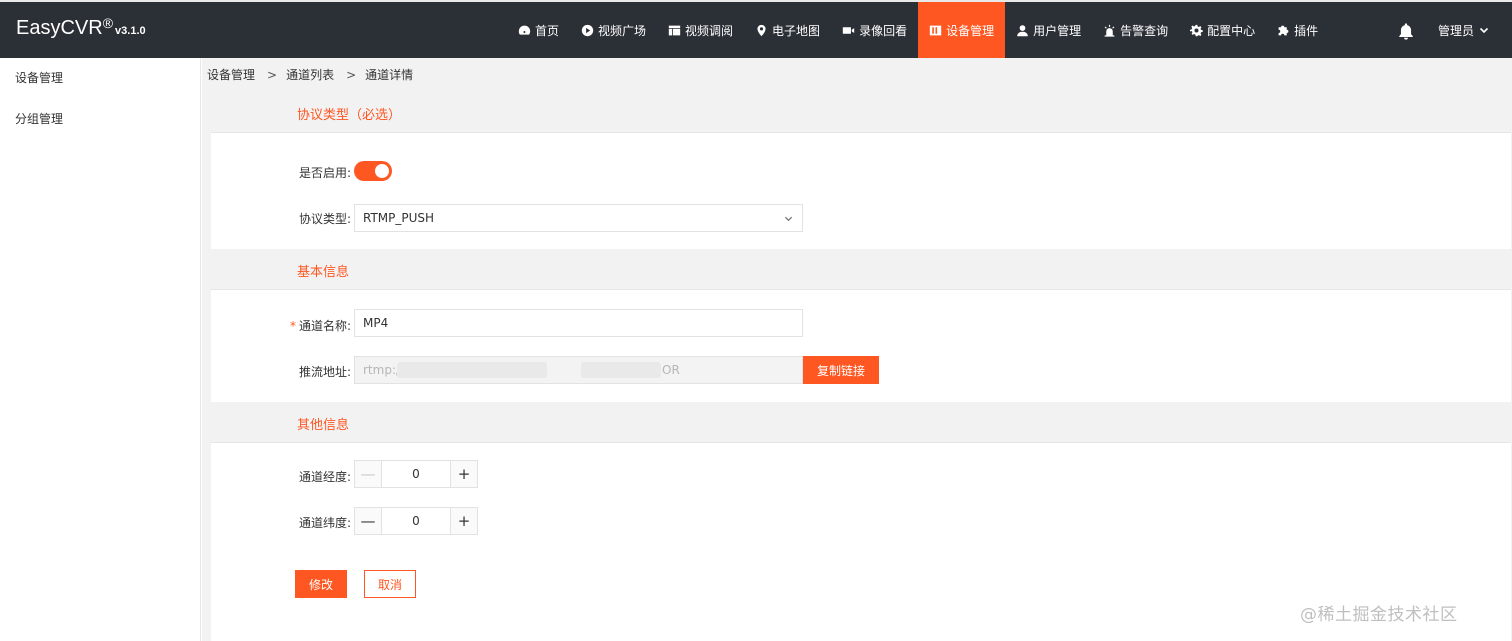 This screenshot has width=1512, height=641. What do you see at coordinates (100, 119) in the screenshot?
I see `sidebar-item-group-management: 分组管理` at bounding box center [100, 119].